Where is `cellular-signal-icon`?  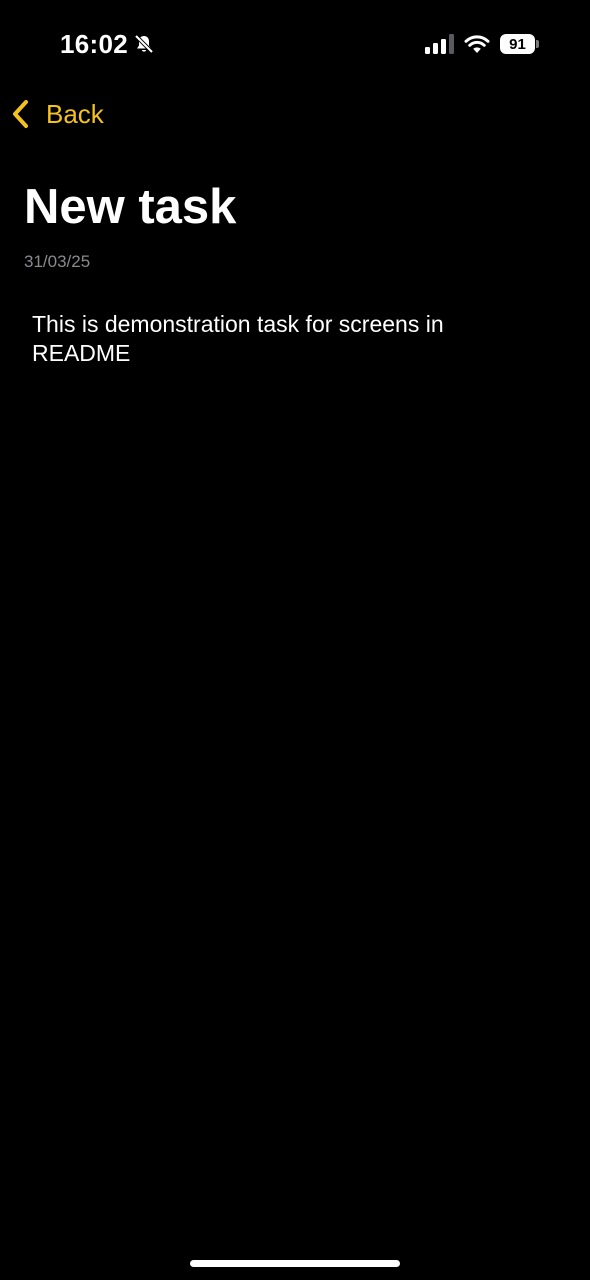 cellular-signal-icon is located at coordinates (439, 44).